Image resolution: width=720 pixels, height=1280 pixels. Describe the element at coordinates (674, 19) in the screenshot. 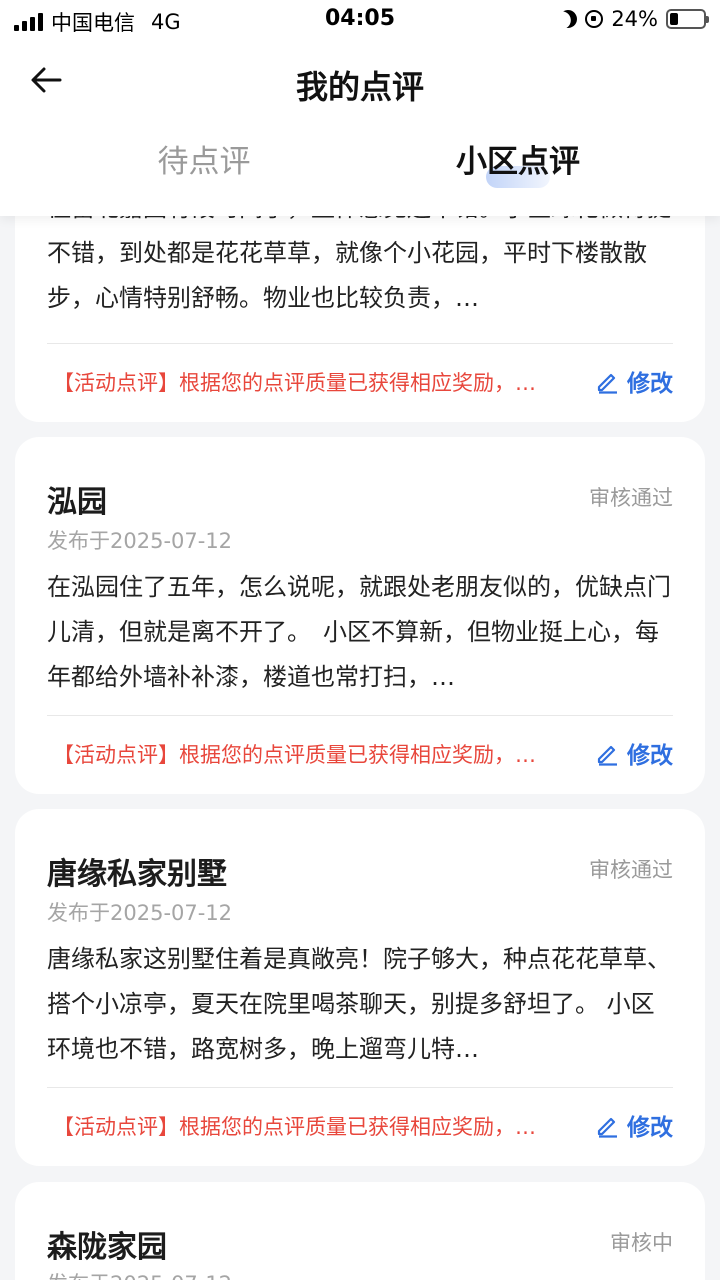

I see `battery-fill` at that location.